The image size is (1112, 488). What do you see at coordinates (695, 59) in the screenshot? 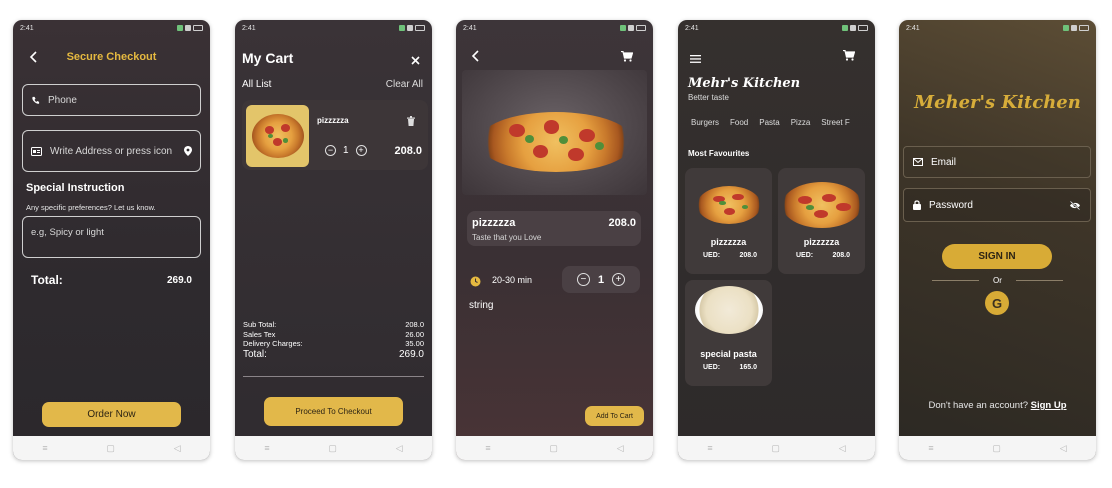
I see `menu-icon` at bounding box center [695, 59].